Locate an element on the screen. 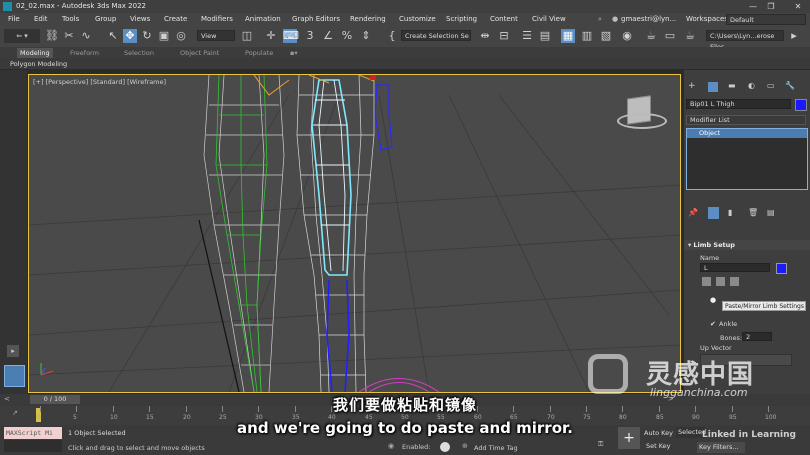 This screenshot has height=455, width=810. curve-editor-icon: ▥ is located at coordinates (587, 36).